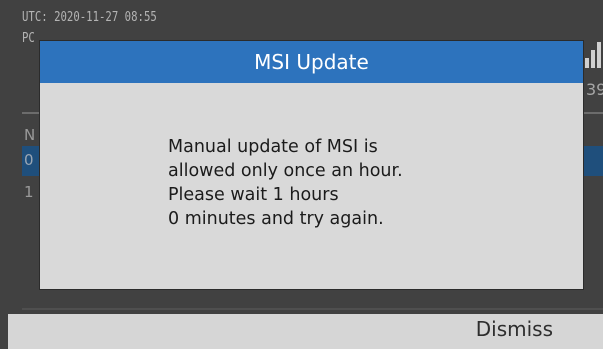 The height and width of the screenshot is (349, 603). What do you see at coordinates (29, 160) in the screenshot?
I see `background-selected-row-text: 0` at bounding box center [29, 160].